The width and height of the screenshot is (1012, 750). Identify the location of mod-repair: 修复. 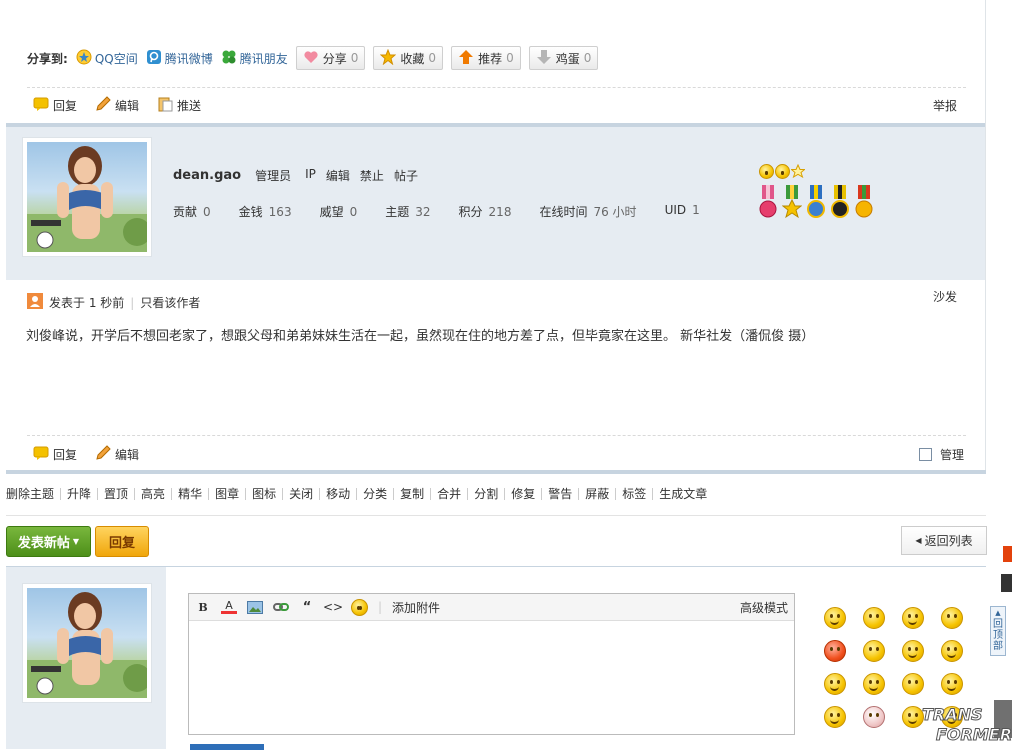
(522, 494).